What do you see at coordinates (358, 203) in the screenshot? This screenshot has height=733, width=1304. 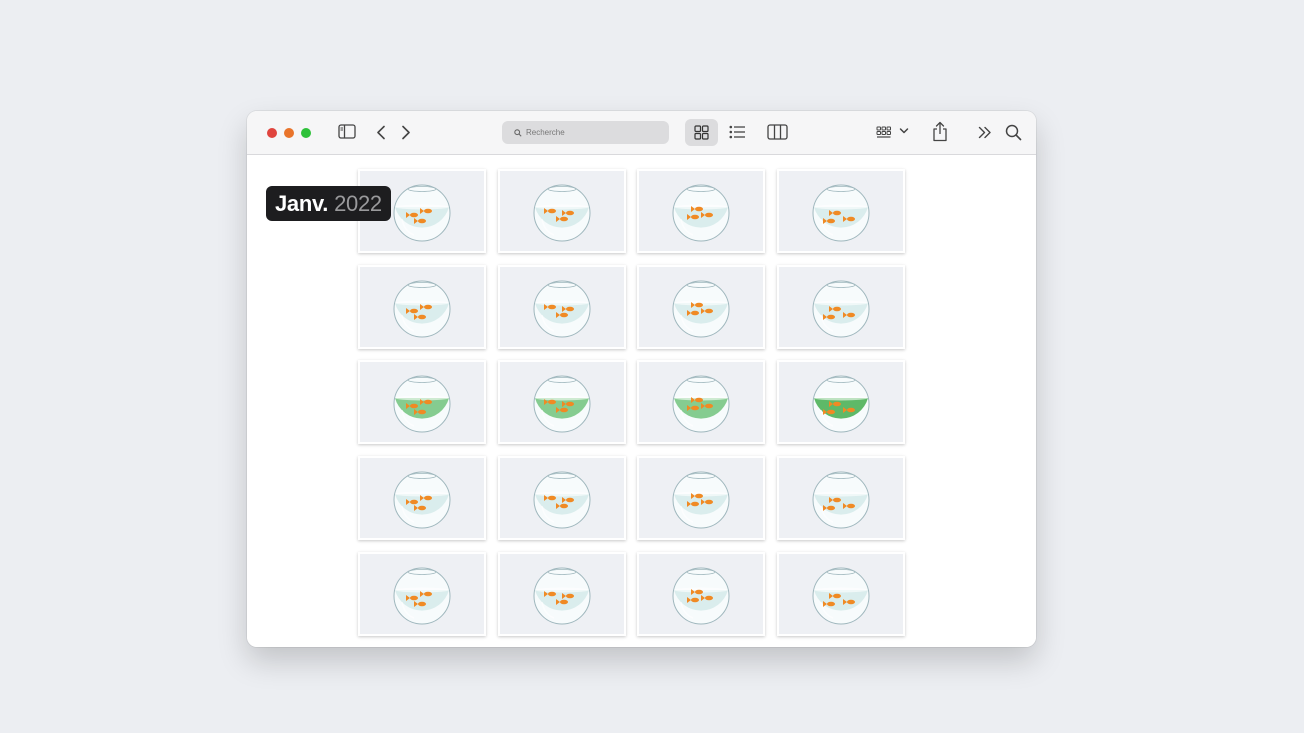 I see `date-year: 2022` at bounding box center [358, 203].